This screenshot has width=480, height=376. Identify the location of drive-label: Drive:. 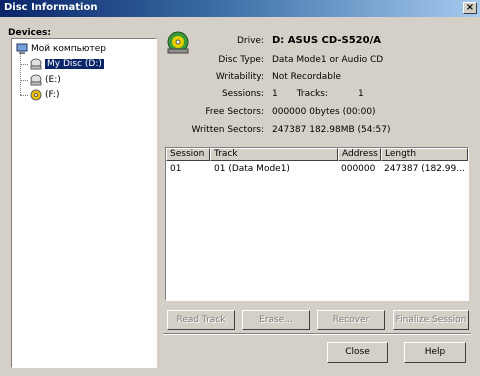
(250, 41).